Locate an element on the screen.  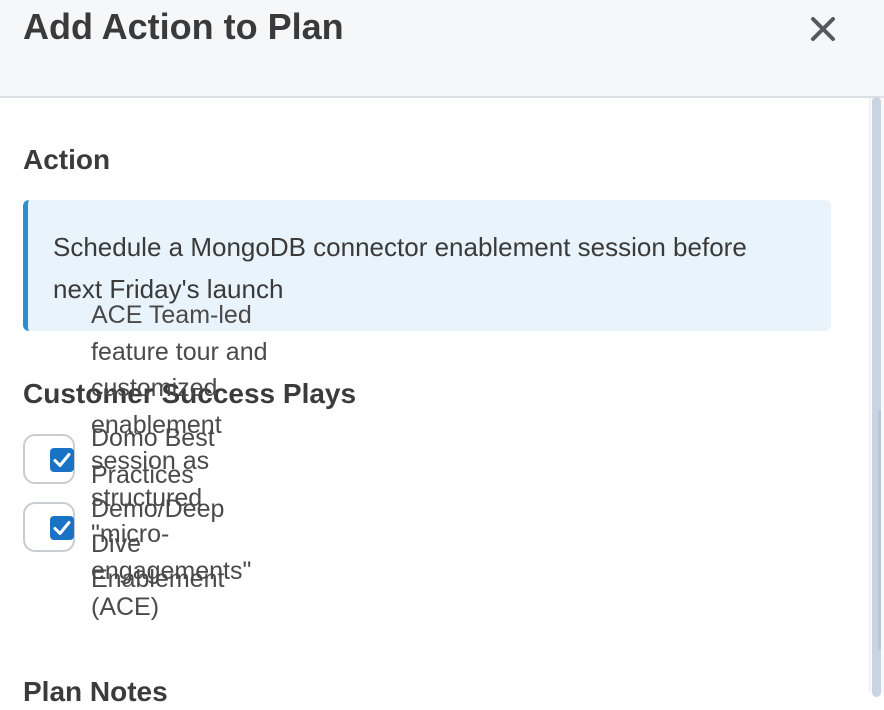
play-label-demo-deep-dive: Demo/Deep Dive Enablement is located at coordinates (158, 544).